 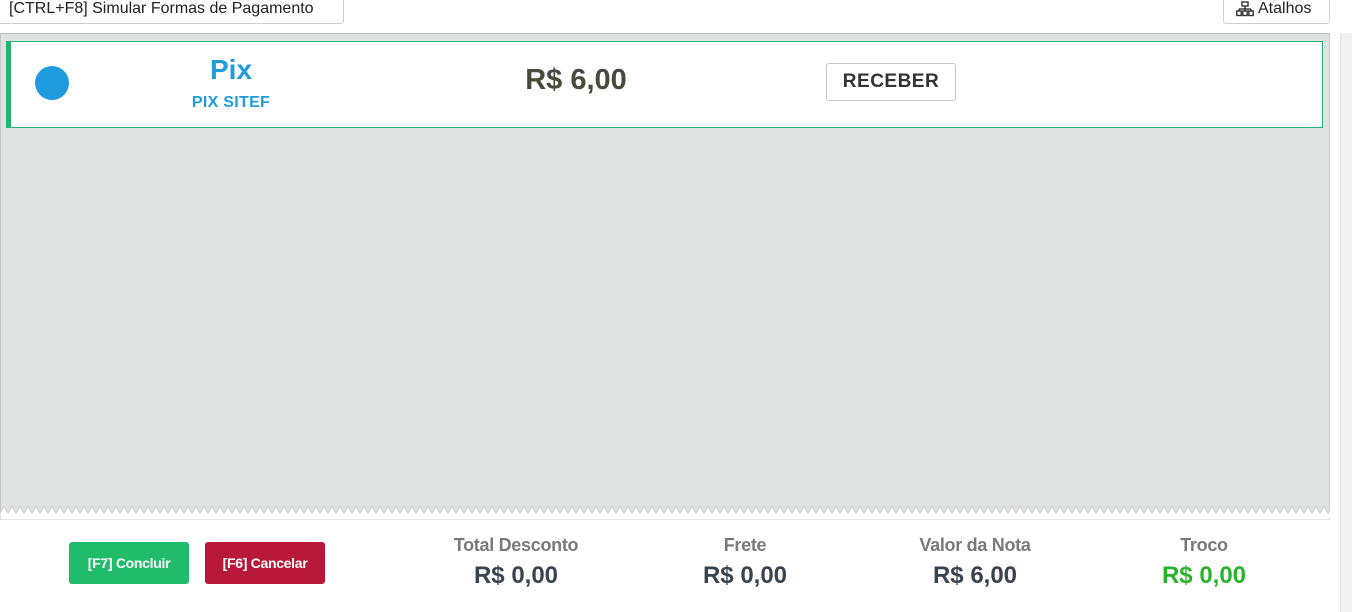 I want to click on concluir-button: [F7] Concluir, so click(x=129, y=563).